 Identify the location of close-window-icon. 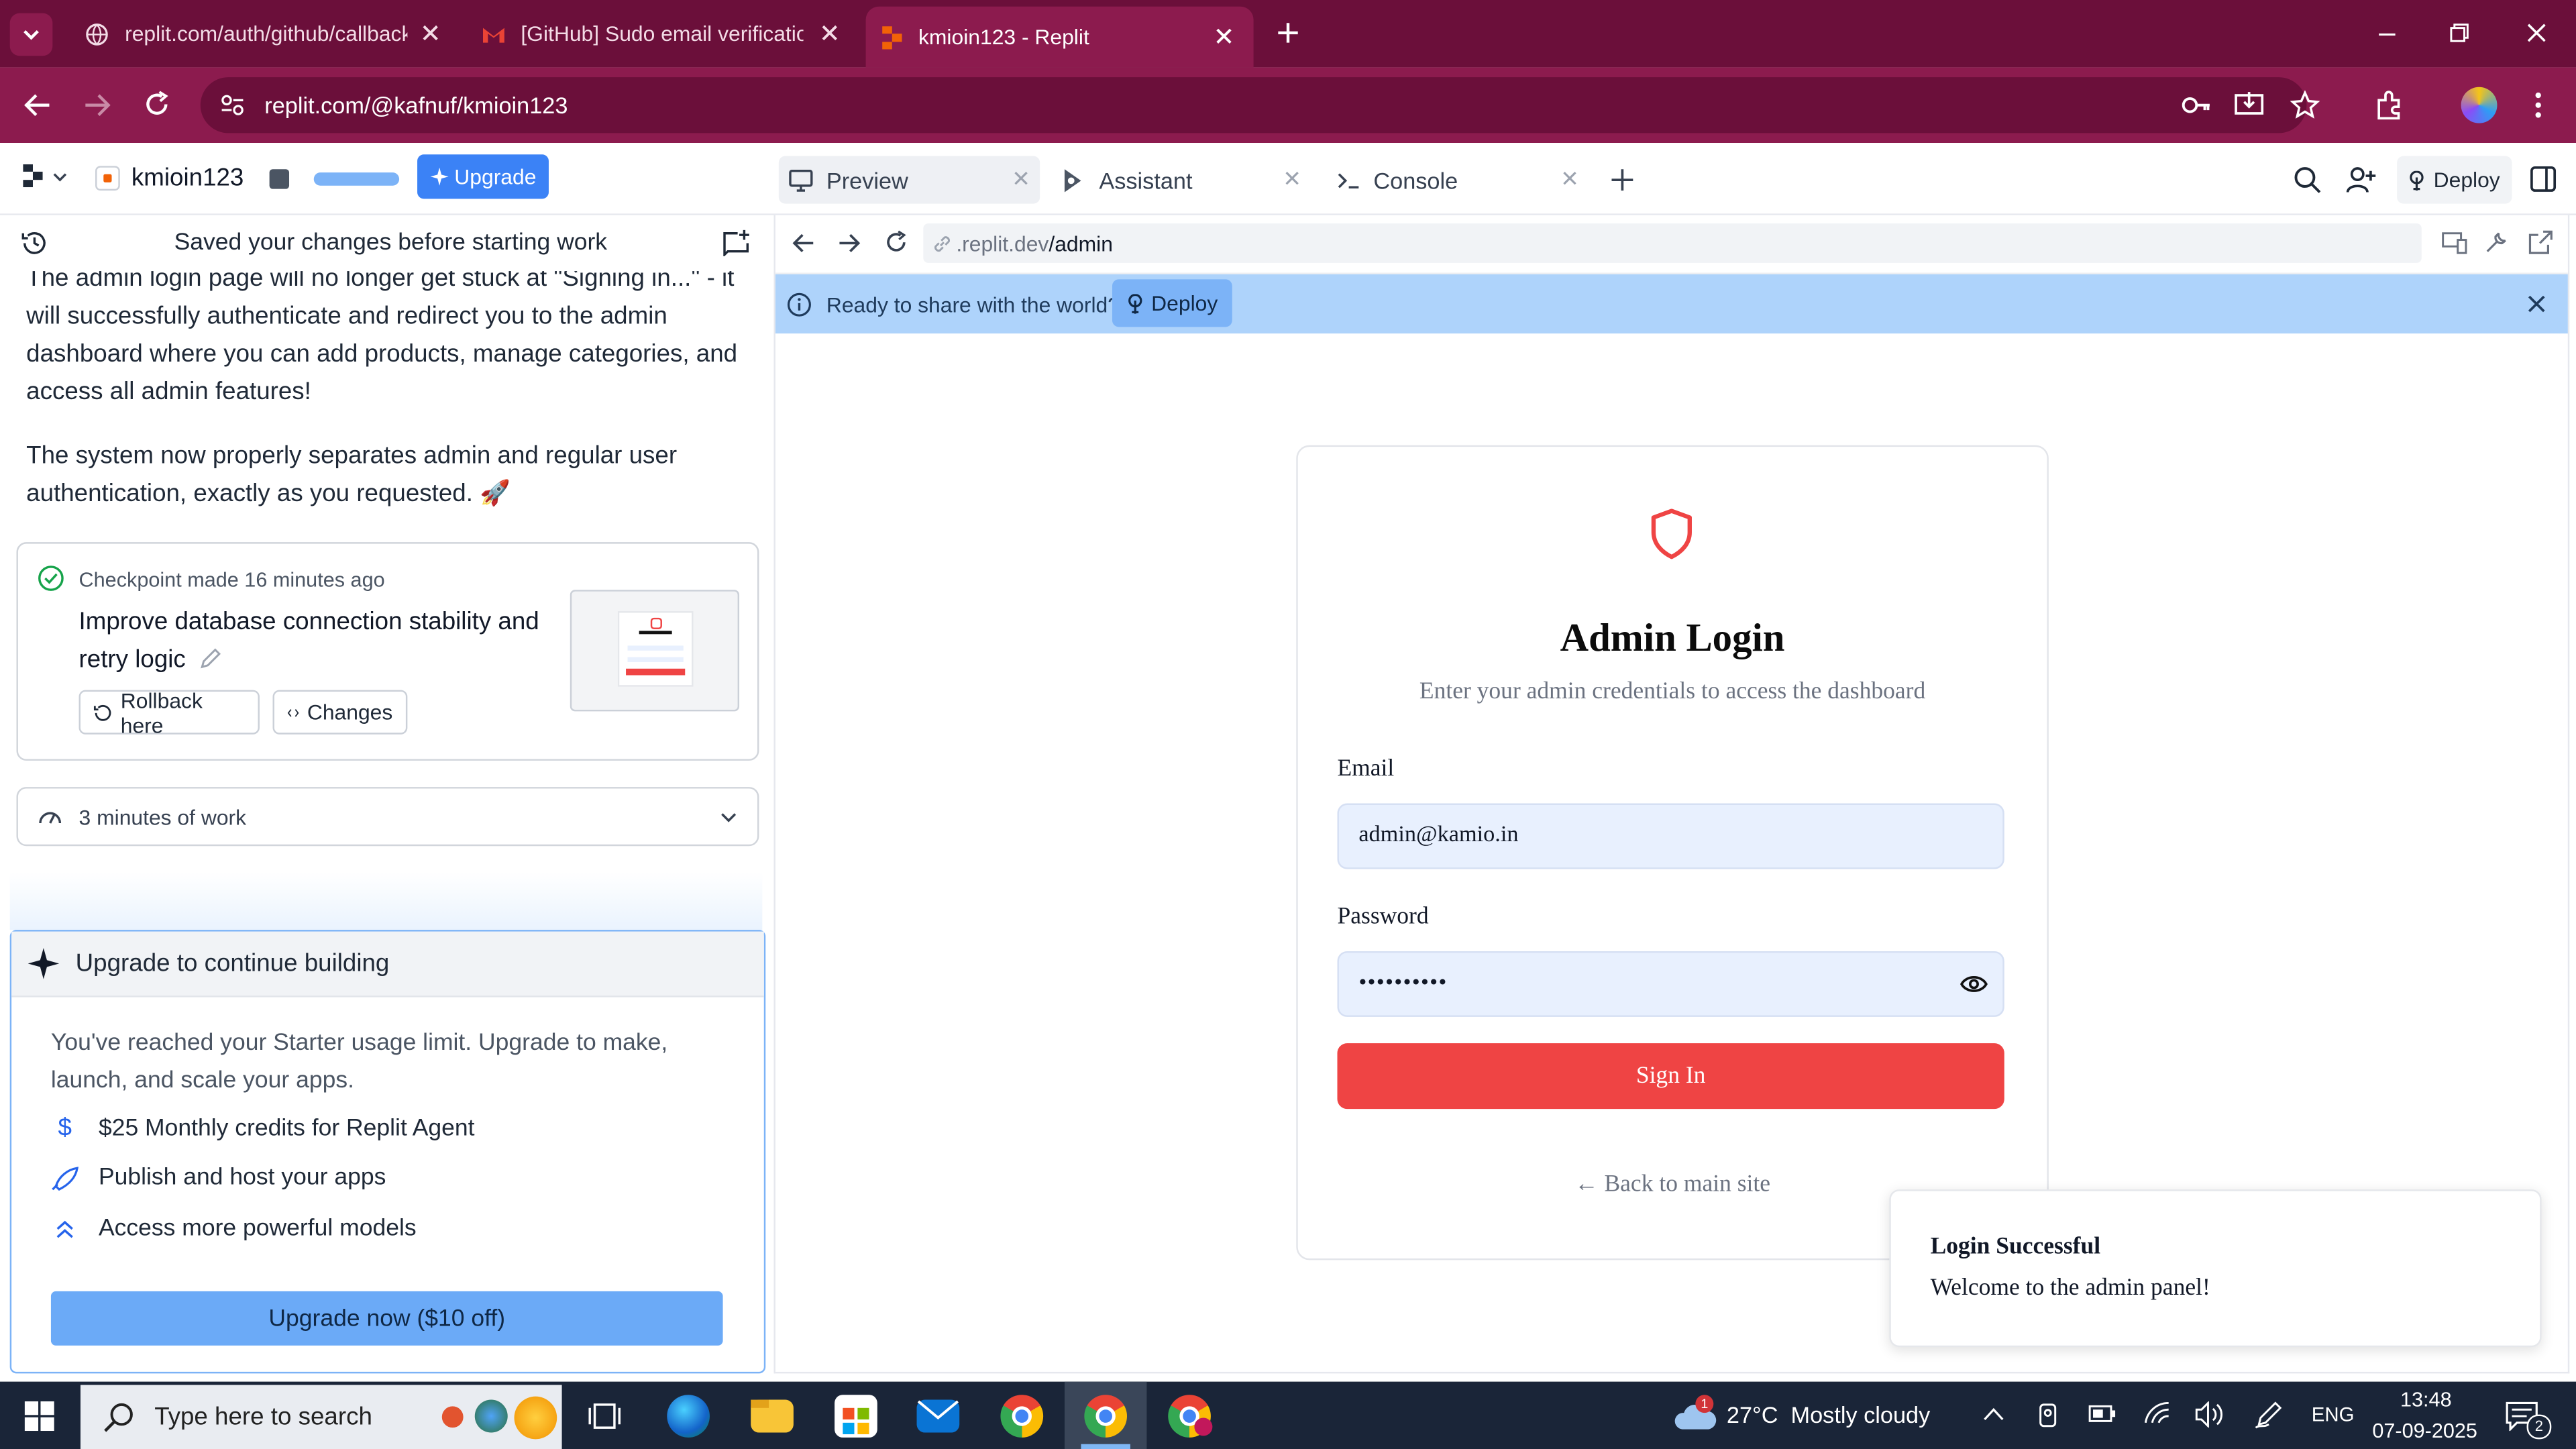
(2536, 32).